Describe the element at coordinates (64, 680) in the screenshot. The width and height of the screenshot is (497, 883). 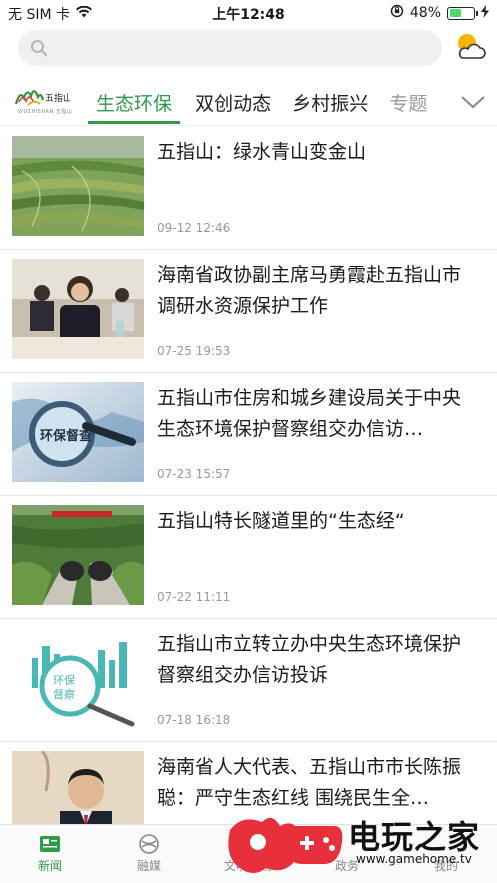
I see `svg-text: 环保` at that location.